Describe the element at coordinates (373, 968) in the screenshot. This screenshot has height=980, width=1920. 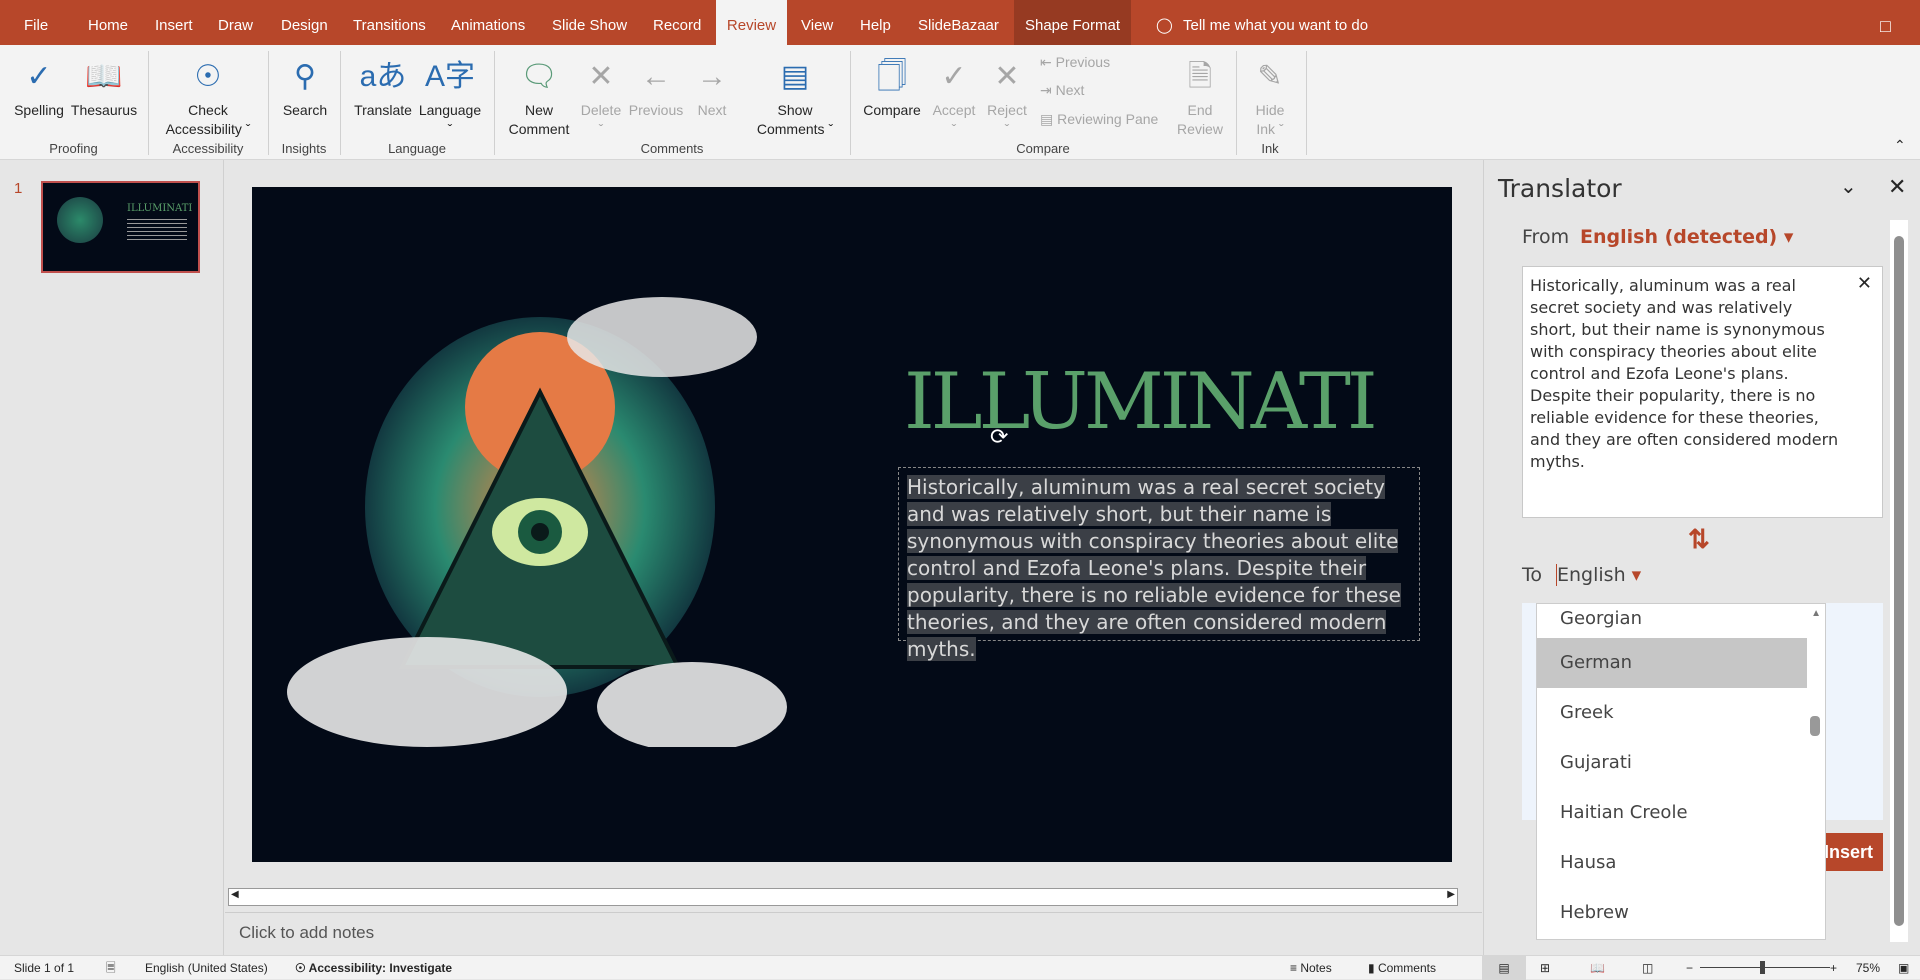
I see `accessibility-status: ☉ Accessibility: Investigate` at that location.